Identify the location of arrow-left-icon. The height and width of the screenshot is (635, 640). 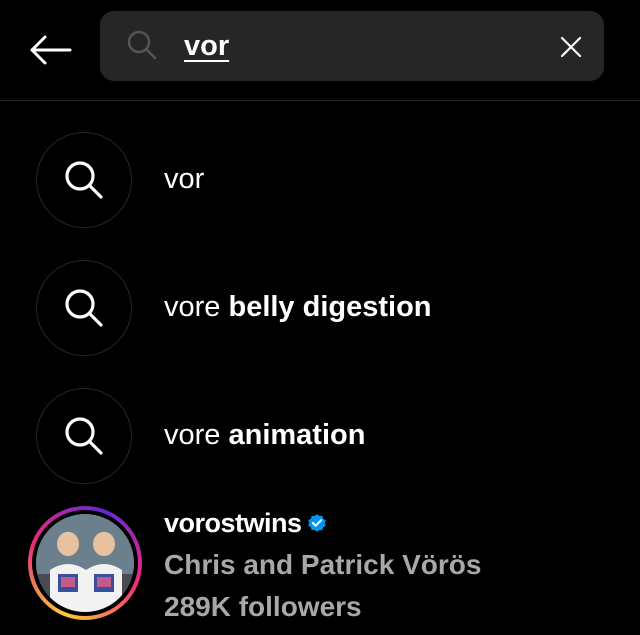
(51, 50).